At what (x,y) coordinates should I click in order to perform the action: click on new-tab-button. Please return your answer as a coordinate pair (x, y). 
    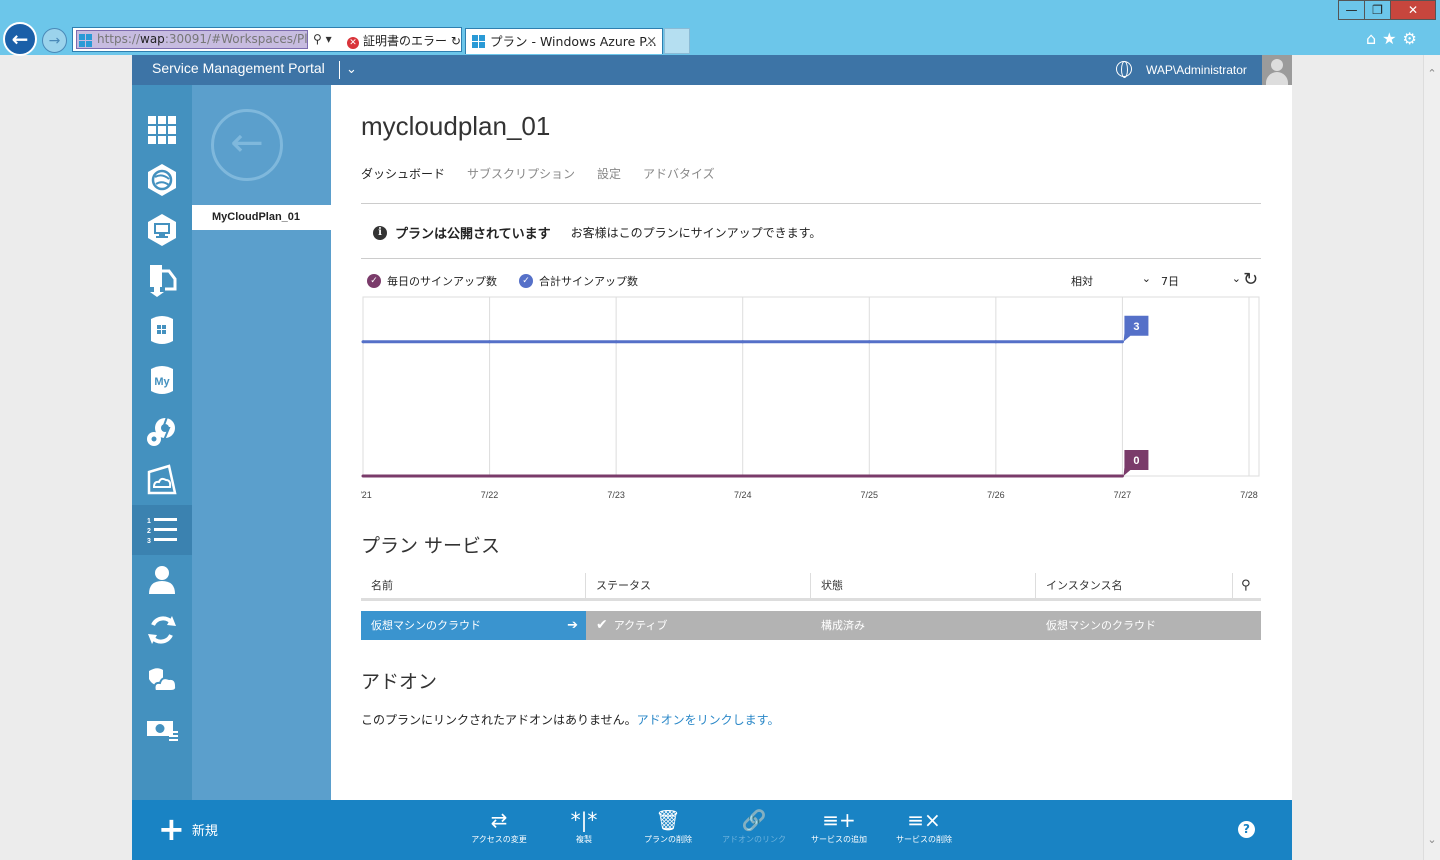
    Looking at the image, I should click on (677, 41).